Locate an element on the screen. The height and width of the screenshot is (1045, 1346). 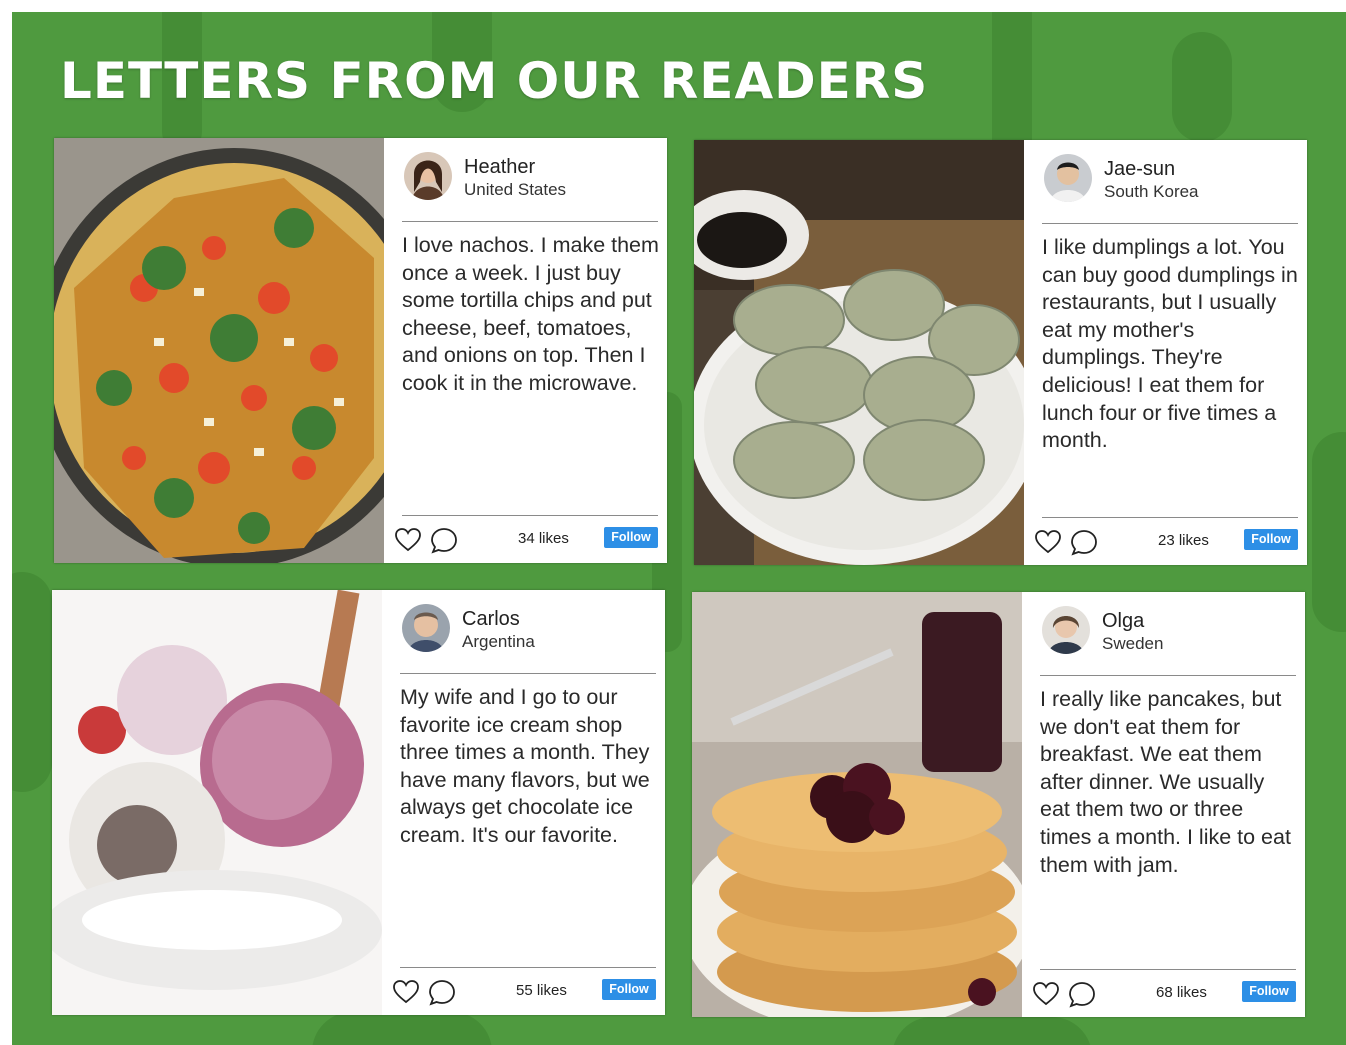
author-name: Olga is located at coordinates (1123, 621).